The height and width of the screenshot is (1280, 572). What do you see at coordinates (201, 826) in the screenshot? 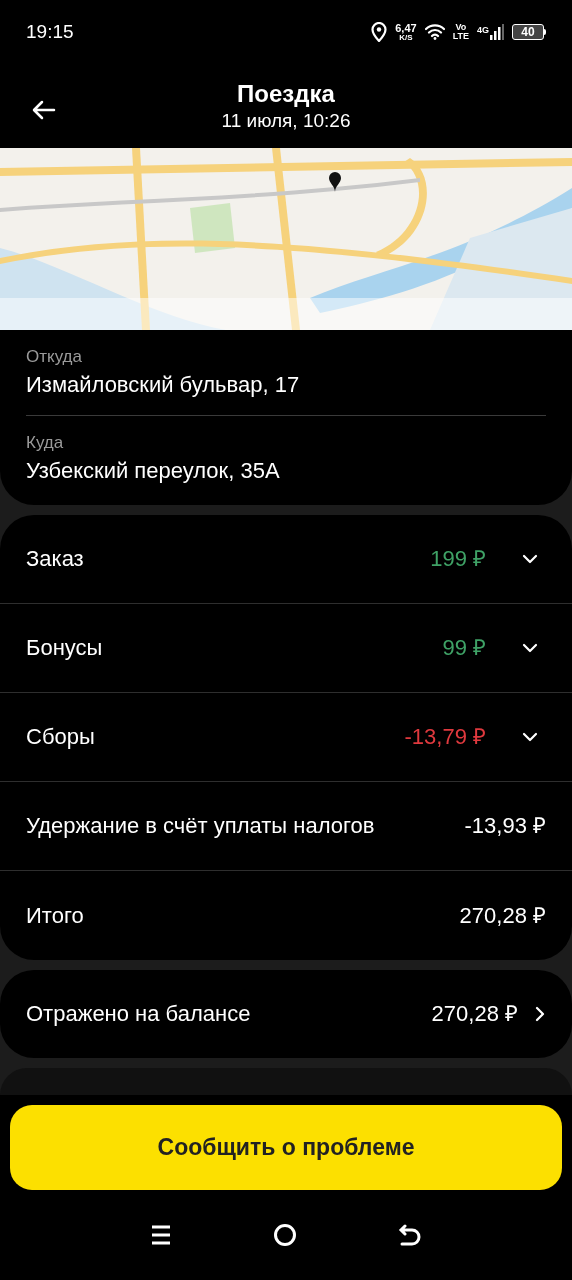
I see `row-label: Удержание в счёт уплаты налогов` at bounding box center [201, 826].